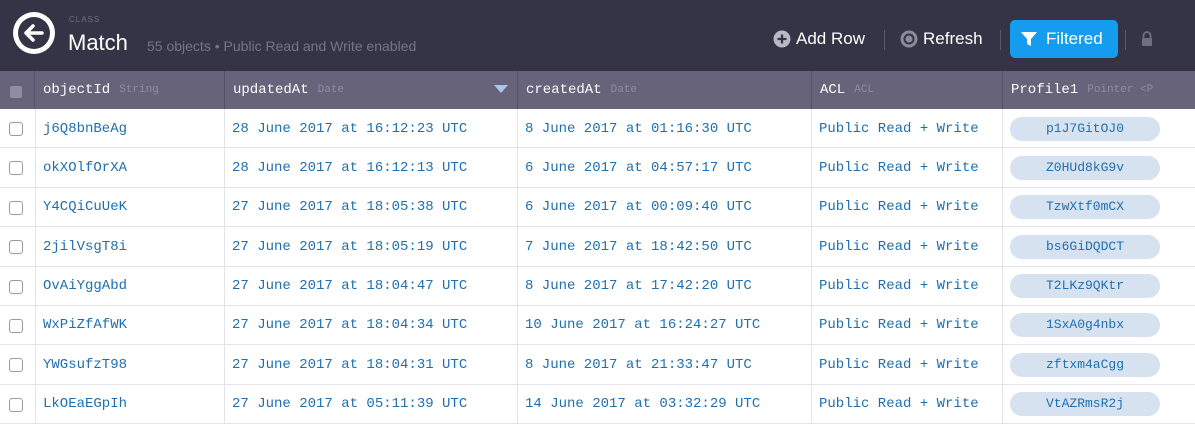 This screenshot has width=1195, height=425. What do you see at coordinates (1147, 39) in the screenshot?
I see `lock-icon` at bounding box center [1147, 39].